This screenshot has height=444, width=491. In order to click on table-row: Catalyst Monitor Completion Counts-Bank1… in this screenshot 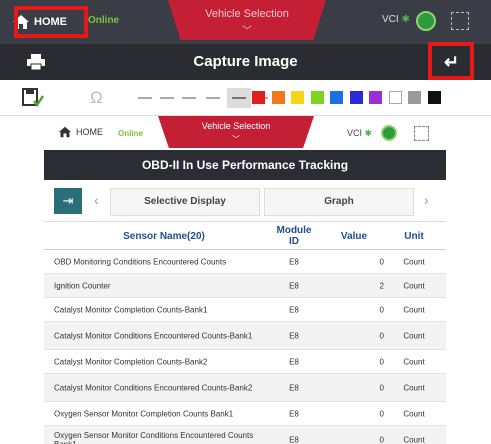, I will do `click(245, 310)`.